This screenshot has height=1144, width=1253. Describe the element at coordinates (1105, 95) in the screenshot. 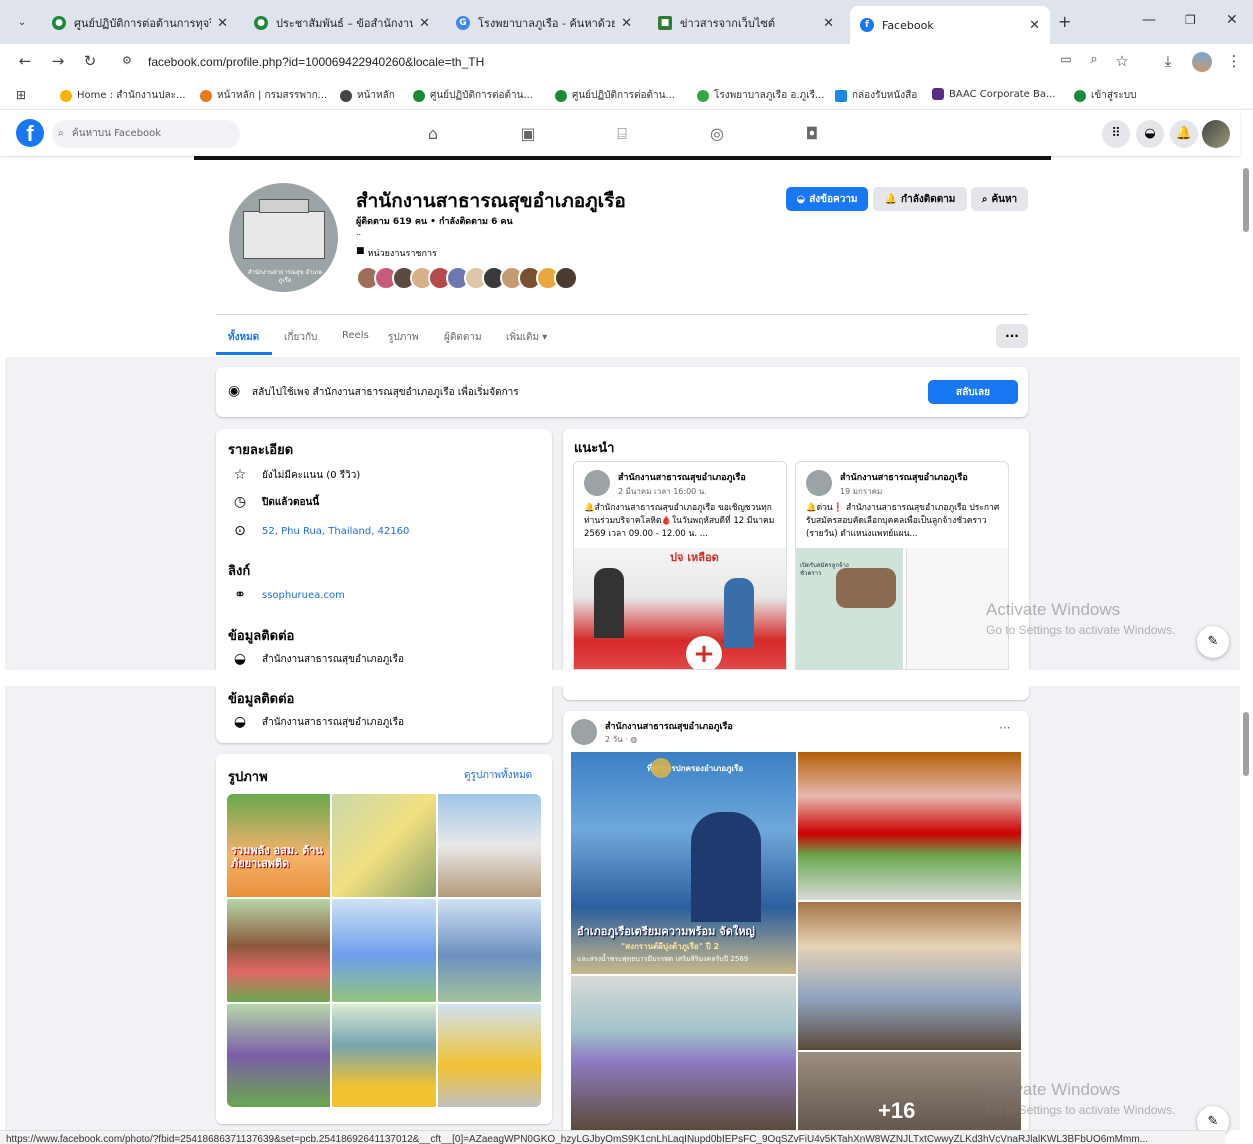

I see `bookmark-9: เข้าสู่ระบบ` at that location.